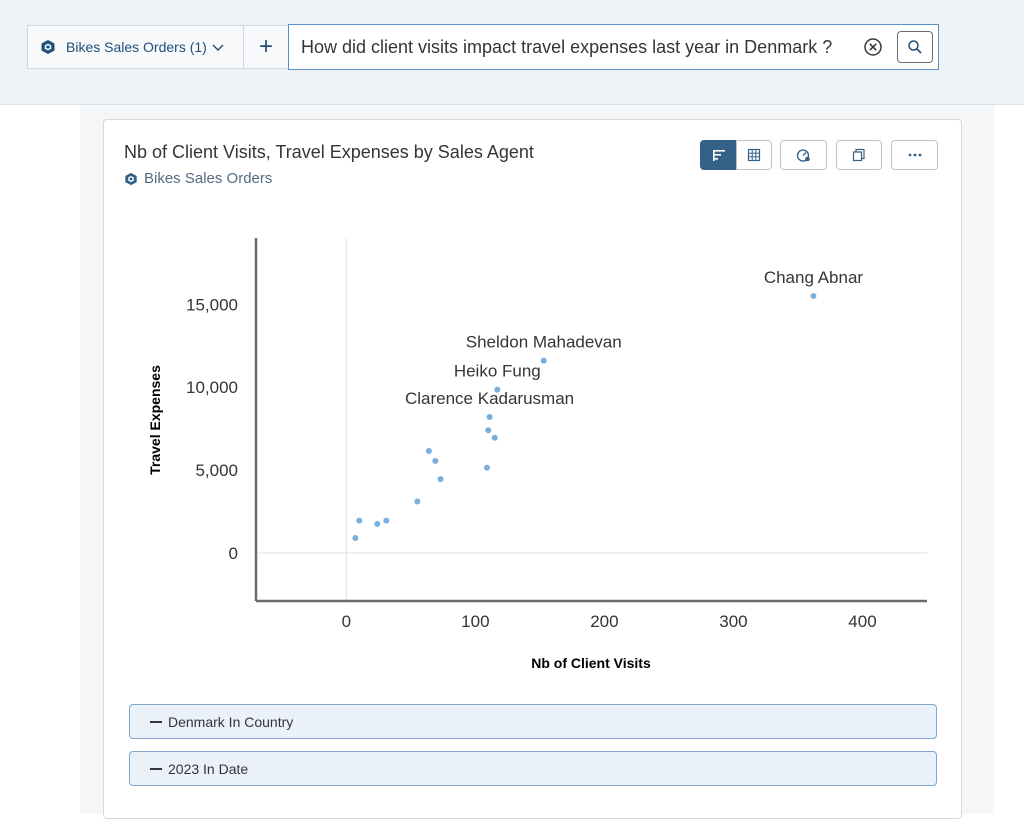 This screenshot has width=1024, height=819. What do you see at coordinates (233, 553) in the screenshot?
I see `y-tick-label: 0` at bounding box center [233, 553].